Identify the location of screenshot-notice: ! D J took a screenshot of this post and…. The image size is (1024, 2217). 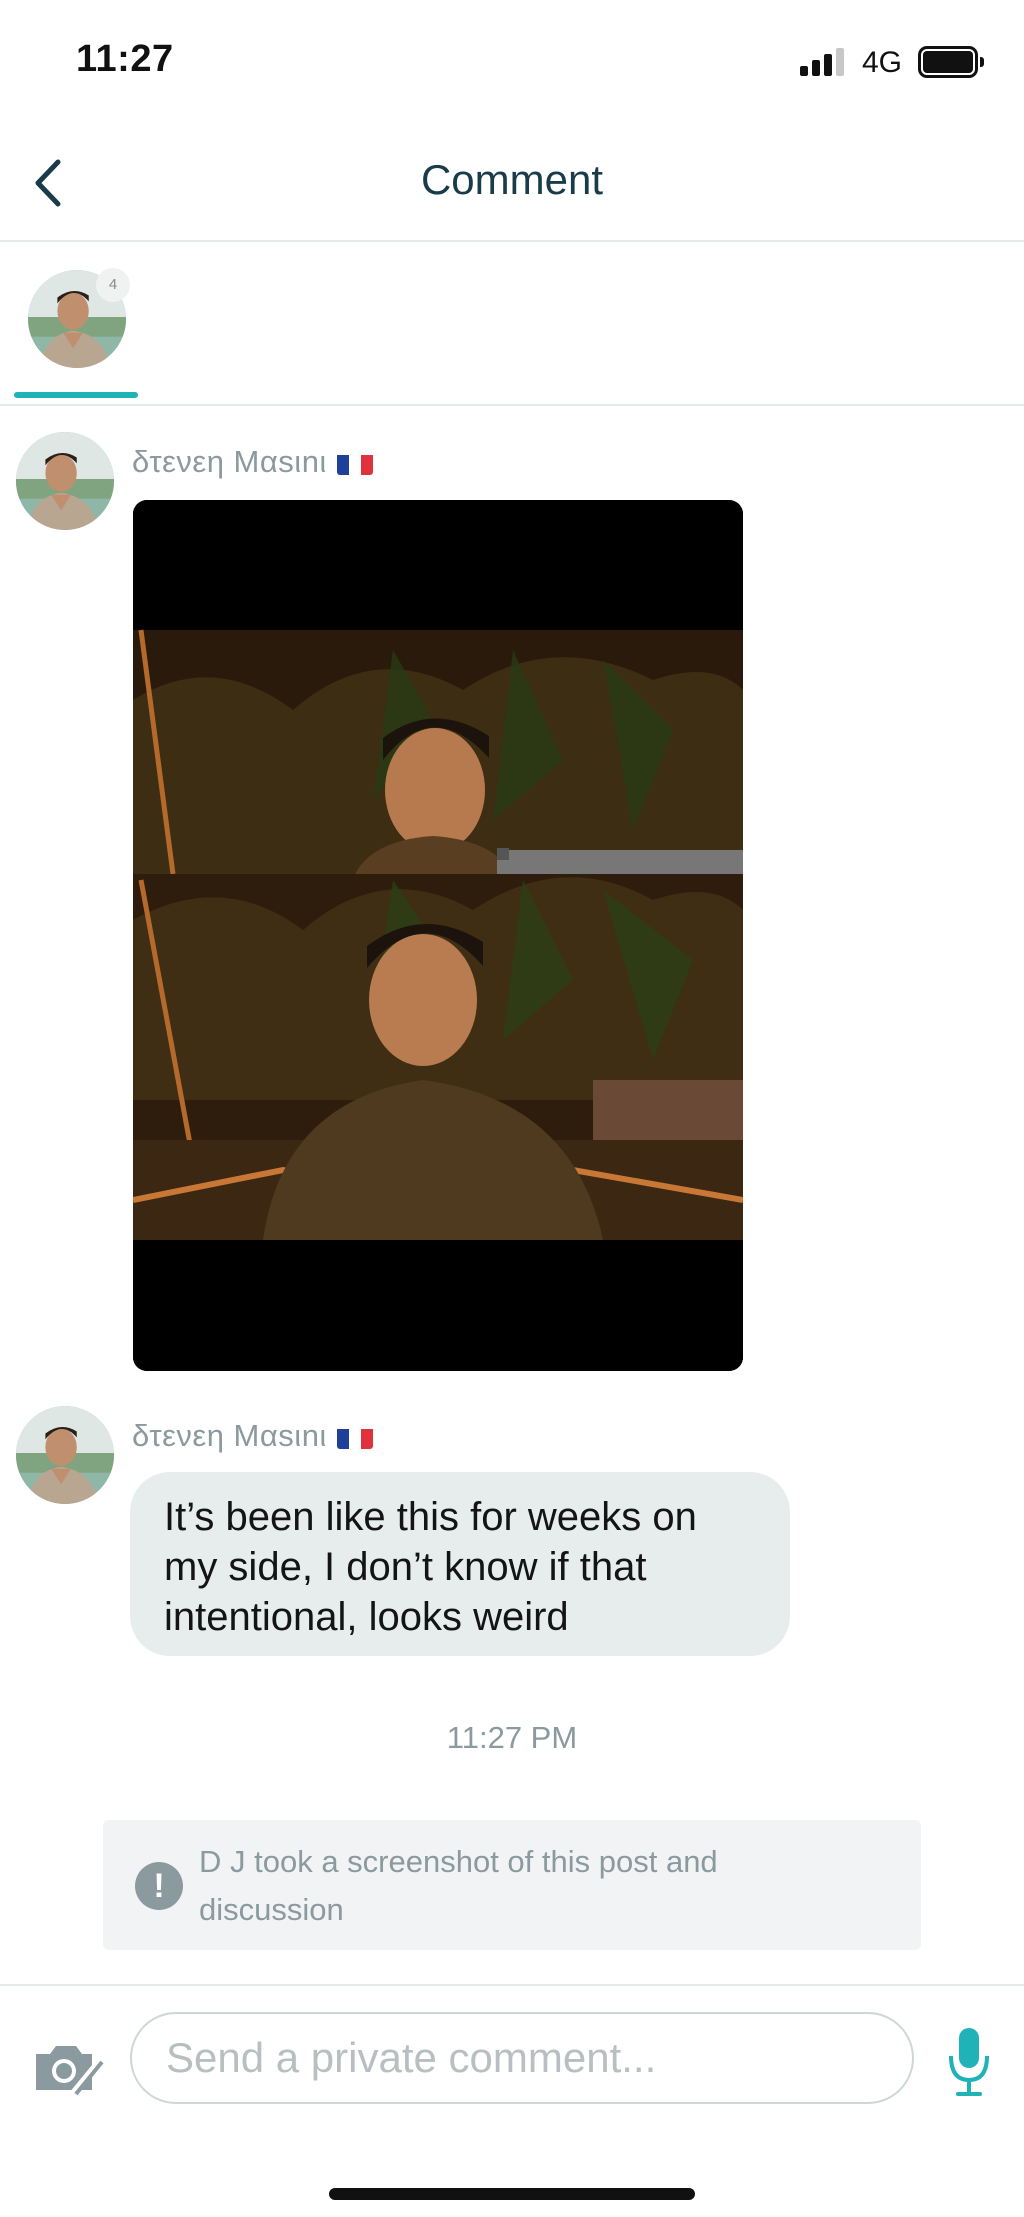
(512, 1885).